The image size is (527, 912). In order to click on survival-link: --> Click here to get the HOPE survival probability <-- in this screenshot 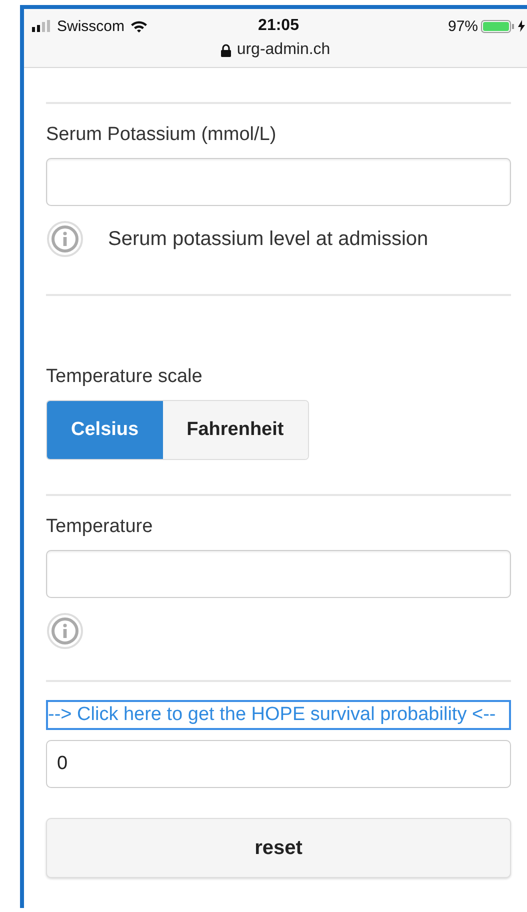, I will do `click(278, 715)`.